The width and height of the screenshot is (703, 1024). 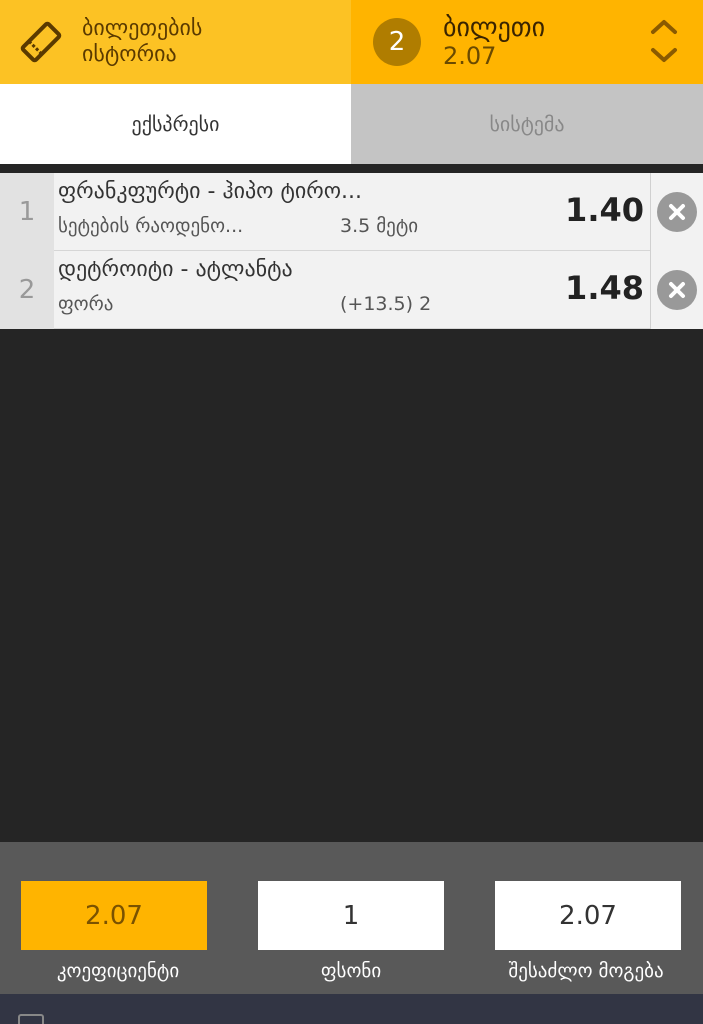 What do you see at coordinates (86, 304) in the screenshot?
I see `bet-market: ფორა` at bounding box center [86, 304].